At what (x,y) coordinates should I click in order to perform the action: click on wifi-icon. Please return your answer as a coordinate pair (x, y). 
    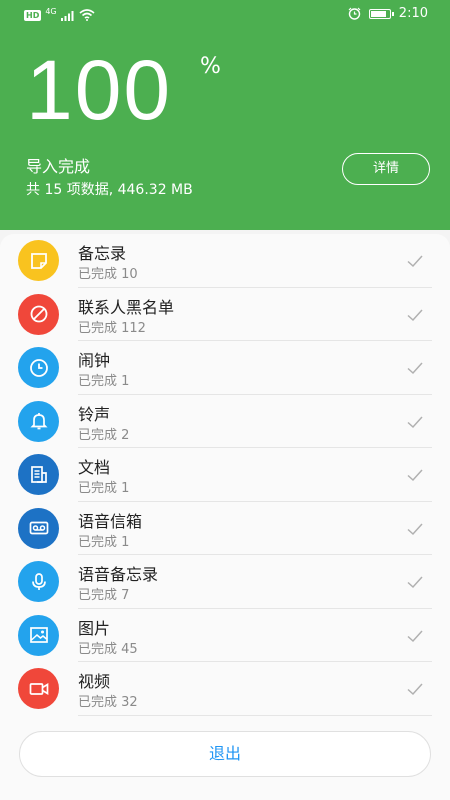
    Looking at the image, I should click on (87, 15).